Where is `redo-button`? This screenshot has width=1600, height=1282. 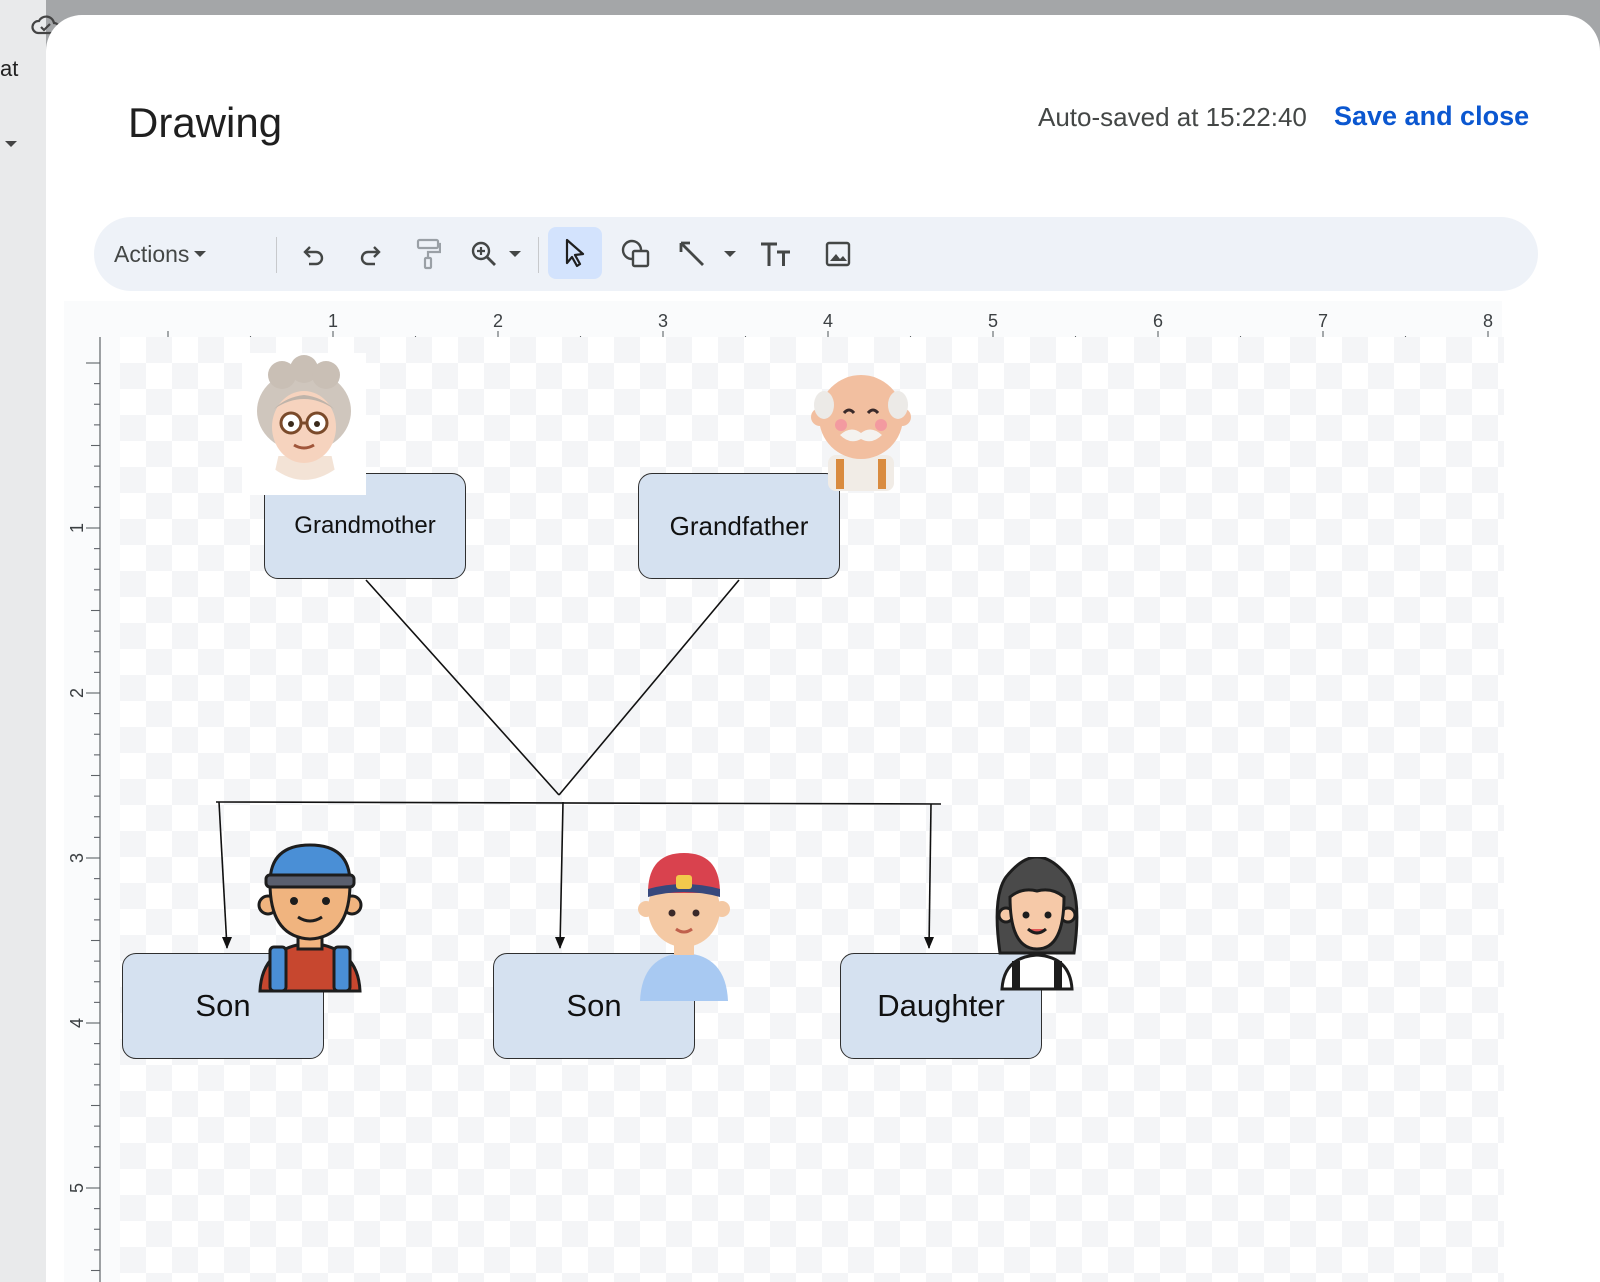 redo-button is located at coordinates (370, 254).